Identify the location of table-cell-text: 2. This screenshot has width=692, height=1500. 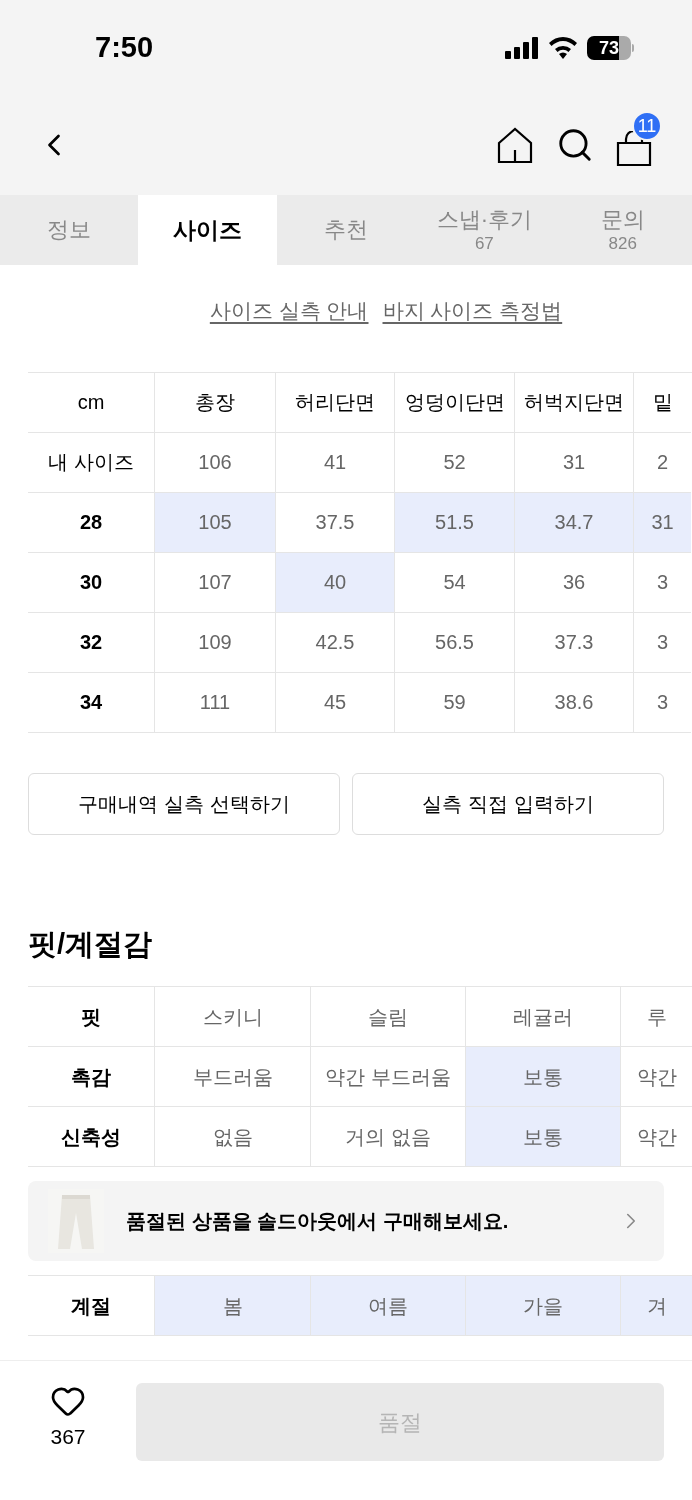
(662, 462).